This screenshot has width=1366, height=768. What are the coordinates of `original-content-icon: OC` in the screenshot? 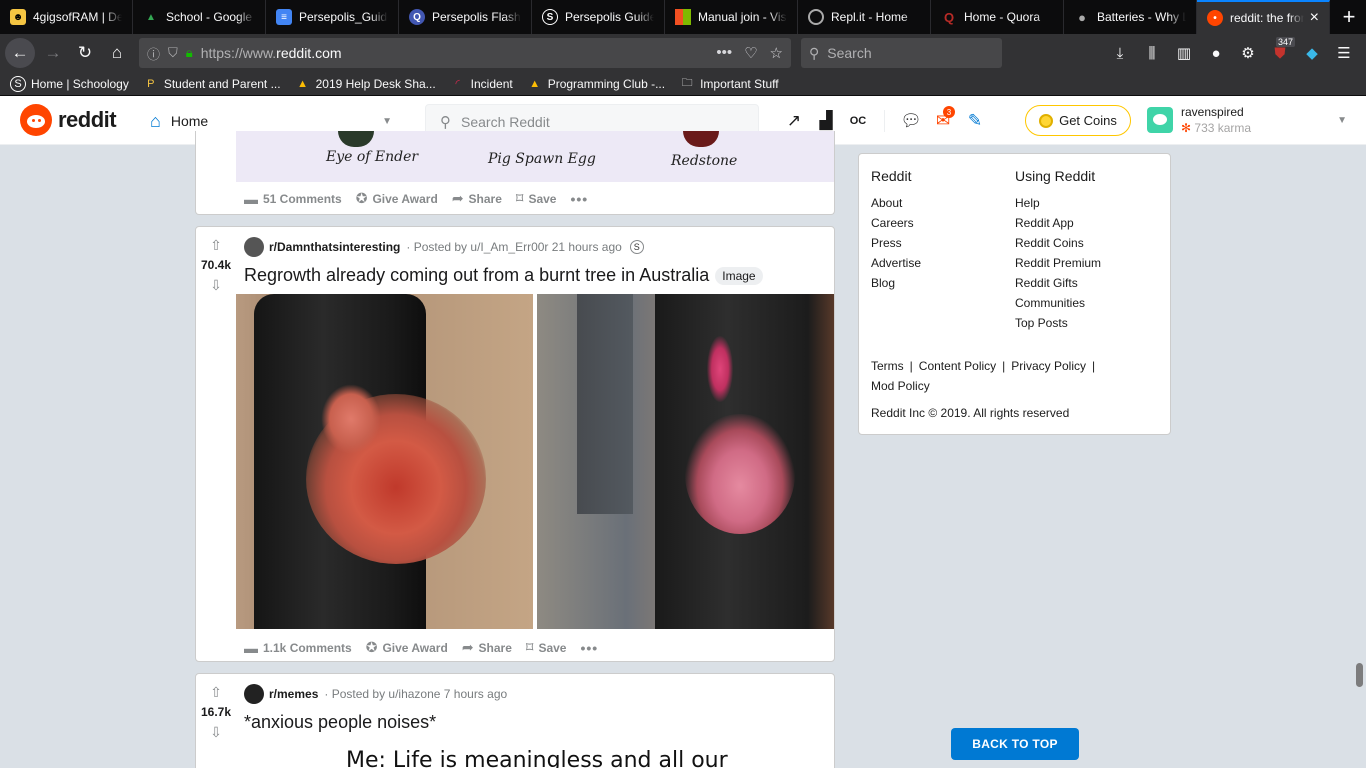 It's located at (858, 121).